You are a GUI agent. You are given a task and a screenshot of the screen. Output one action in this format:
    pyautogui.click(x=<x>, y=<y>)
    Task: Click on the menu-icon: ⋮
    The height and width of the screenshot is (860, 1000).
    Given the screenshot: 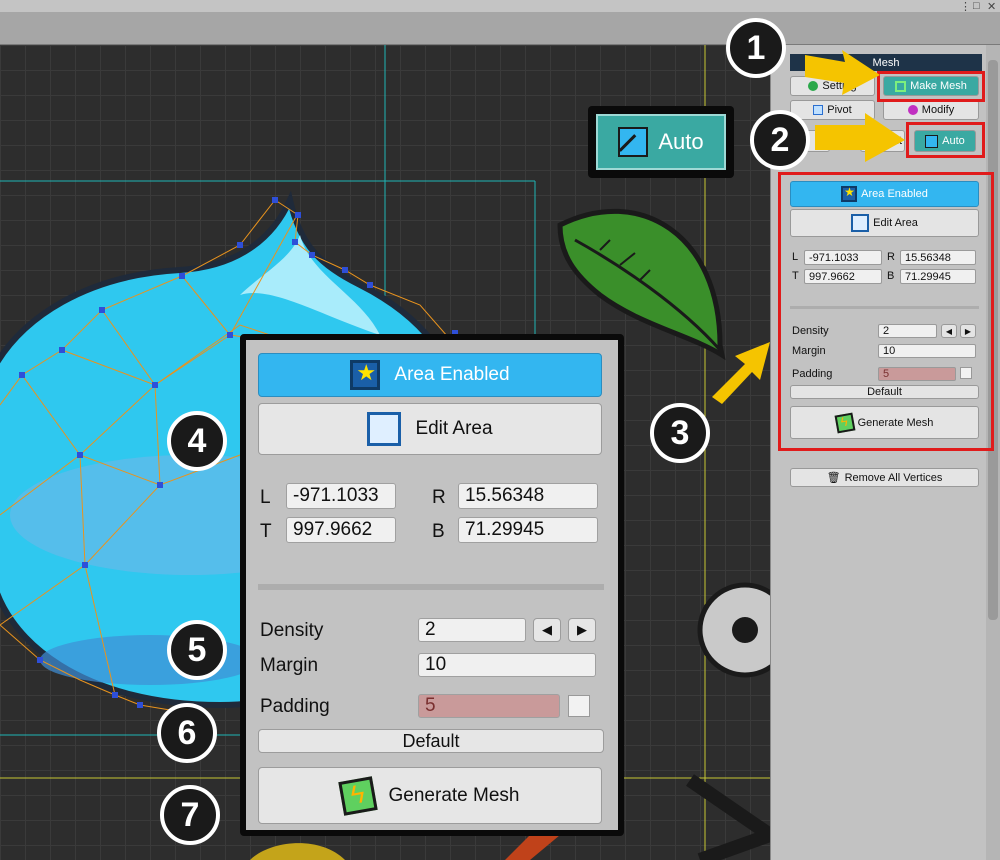 What is the action you would take?
    pyautogui.click(x=965, y=6)
    